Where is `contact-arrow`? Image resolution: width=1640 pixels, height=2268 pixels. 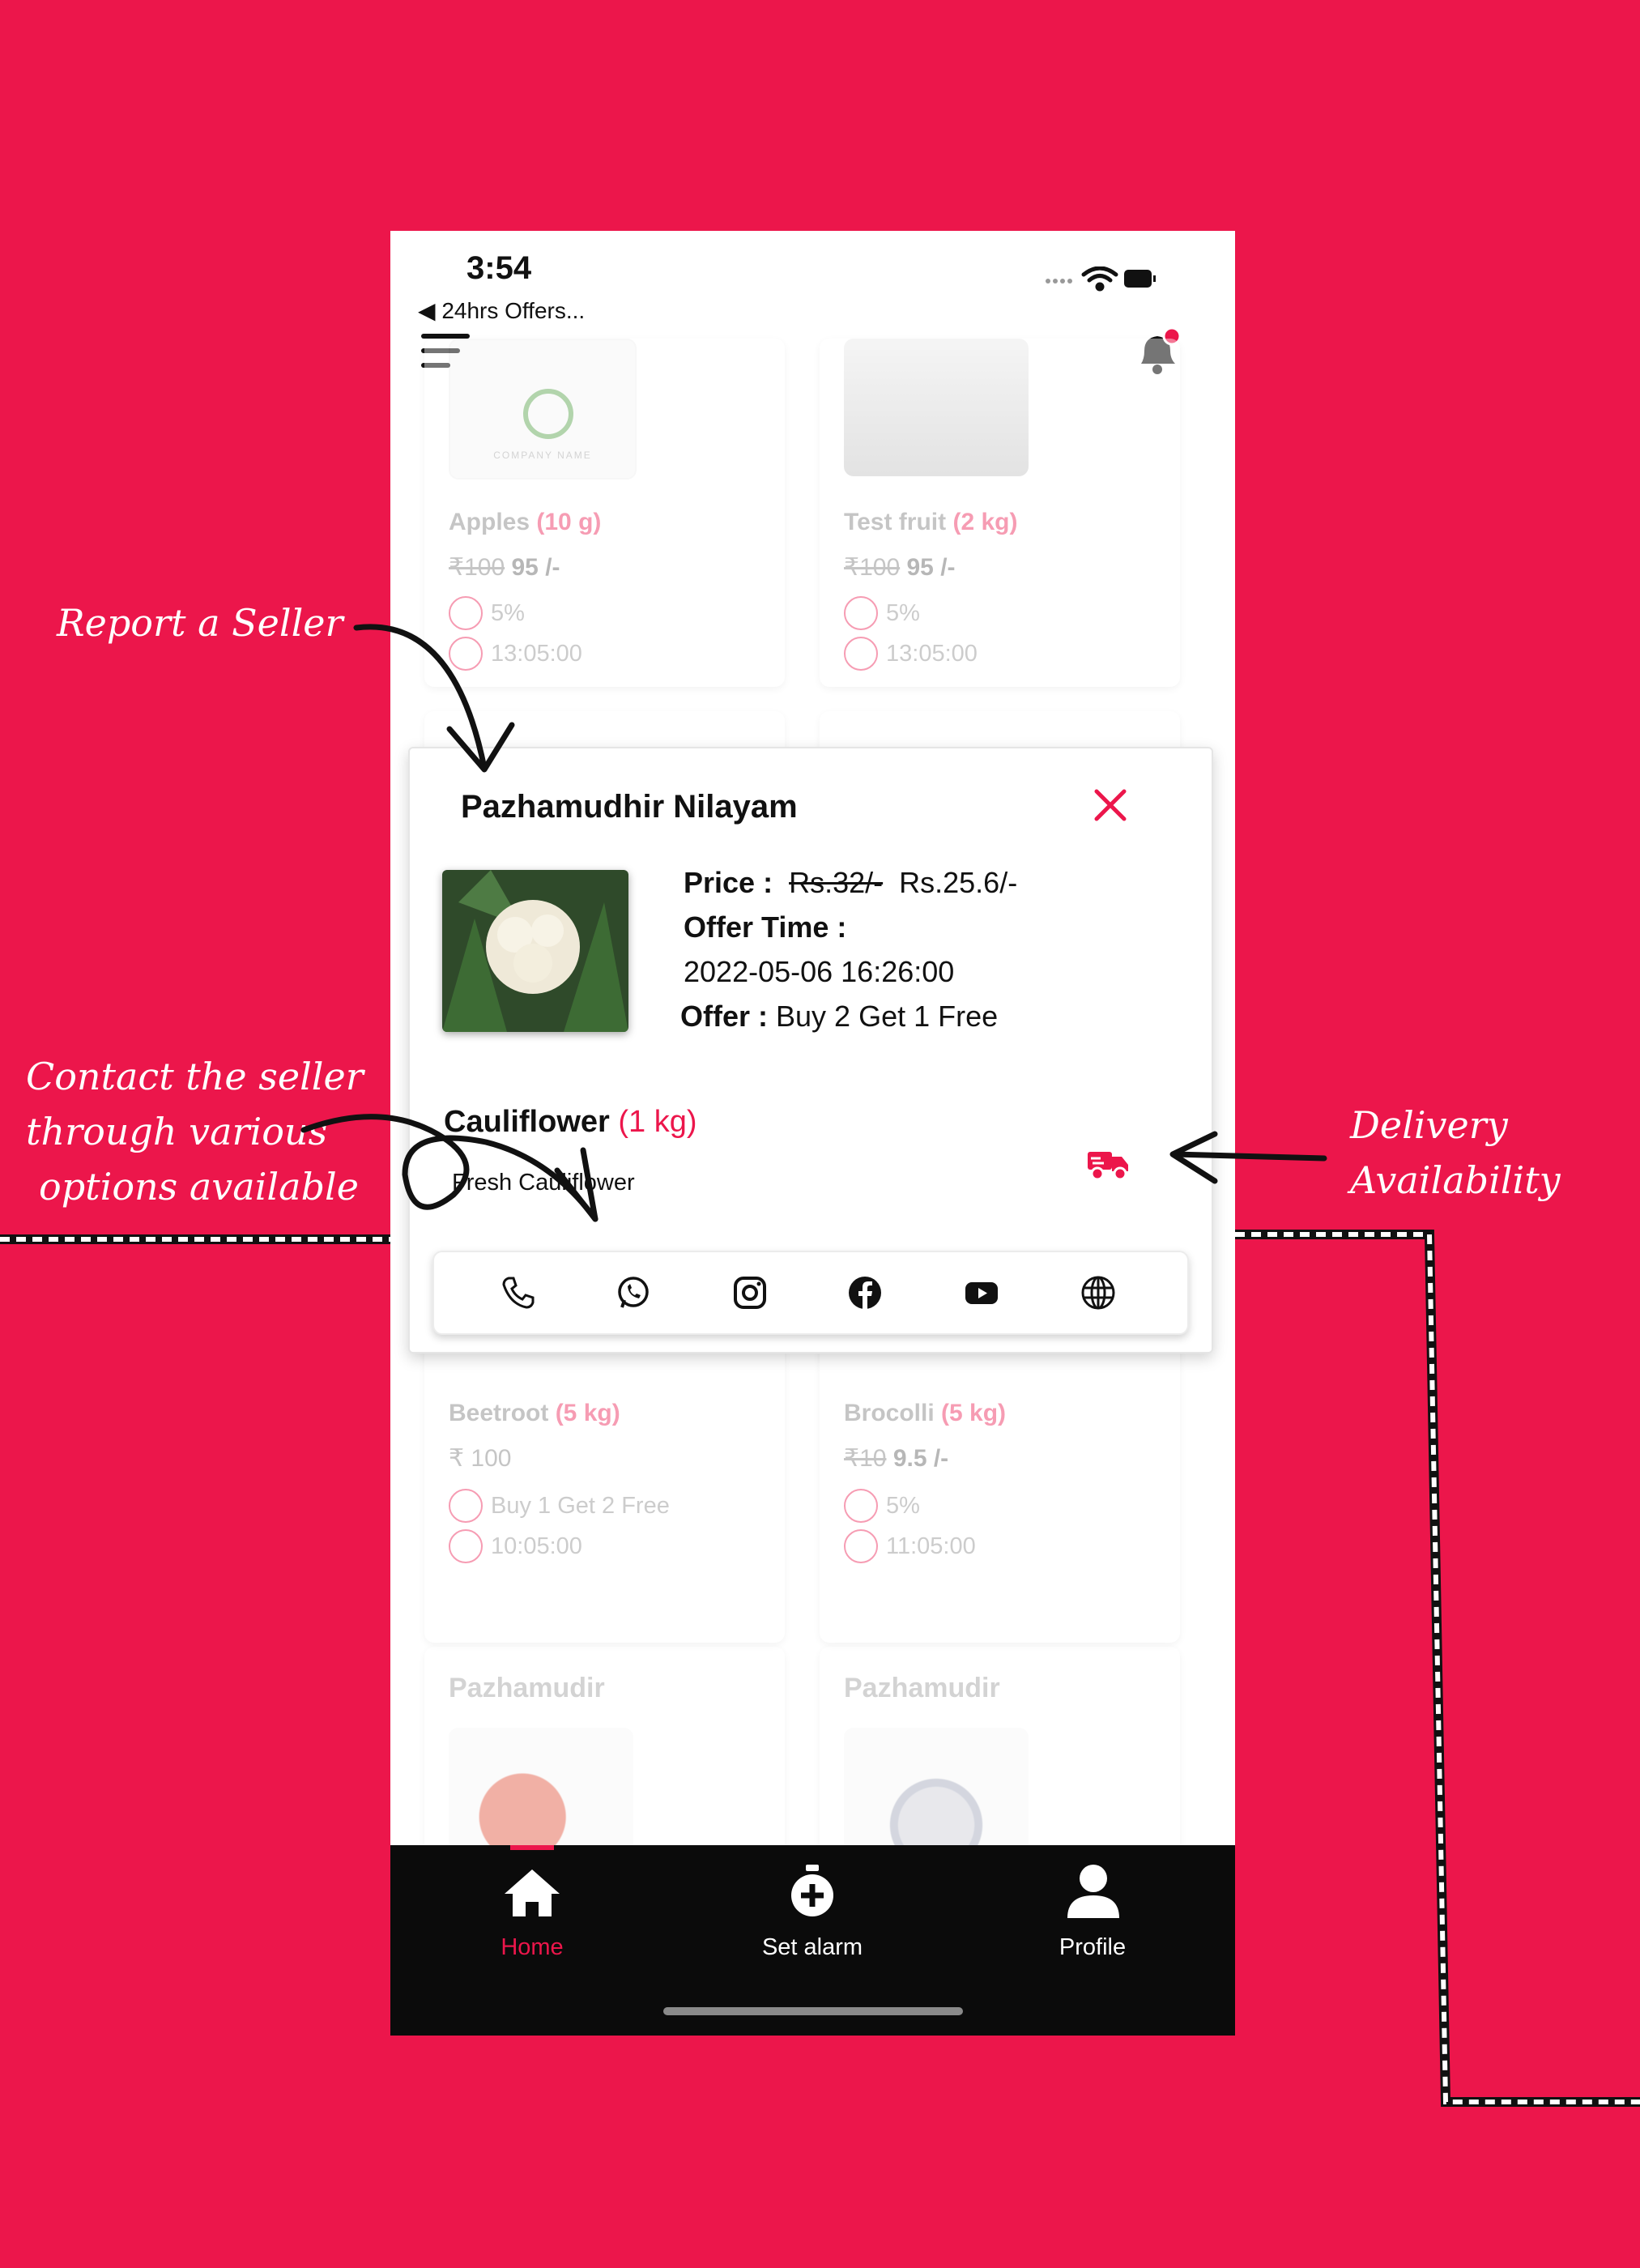
contact-arrow is located at coordinates (449, 1168).